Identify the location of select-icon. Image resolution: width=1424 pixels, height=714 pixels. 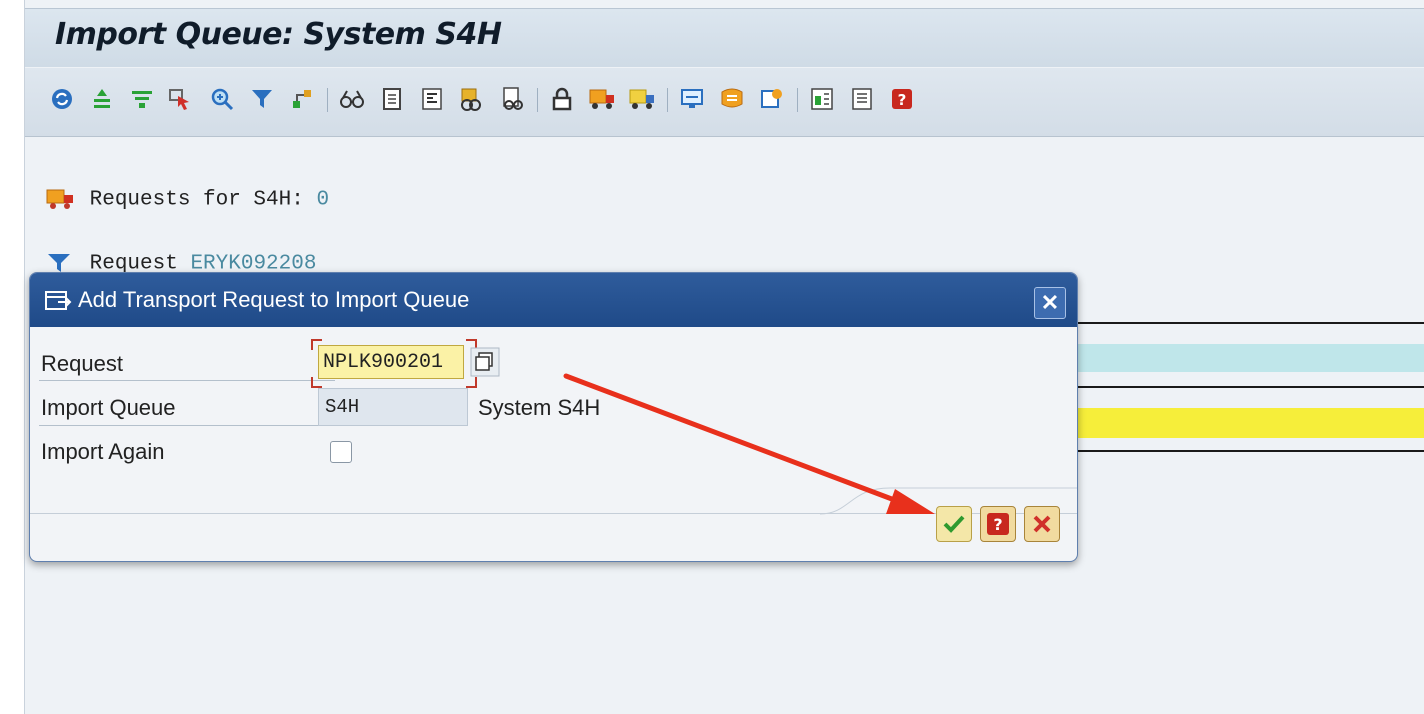
(180, 99).